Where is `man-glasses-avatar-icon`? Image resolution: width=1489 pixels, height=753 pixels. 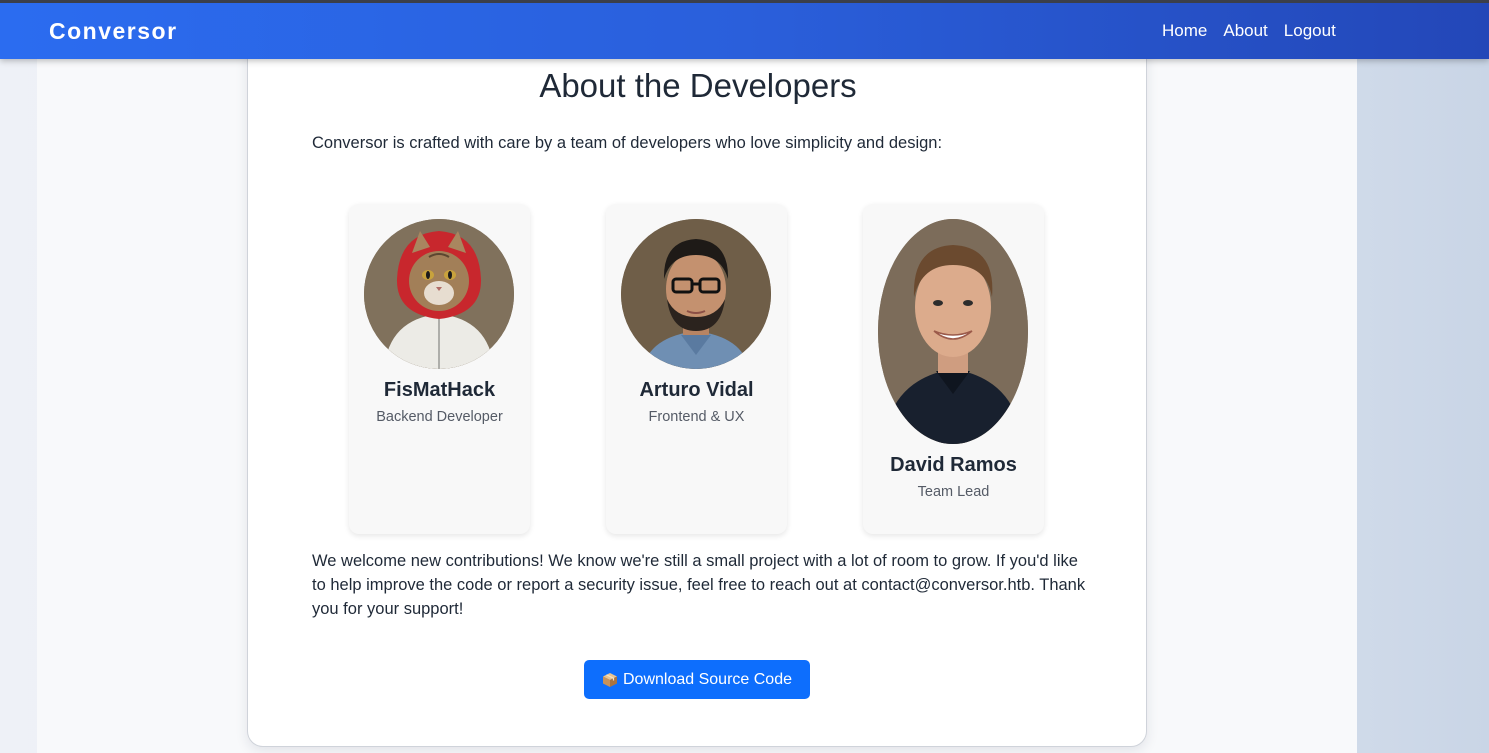 man-glasses-avatar-icon is located at coordinates (696, 294).